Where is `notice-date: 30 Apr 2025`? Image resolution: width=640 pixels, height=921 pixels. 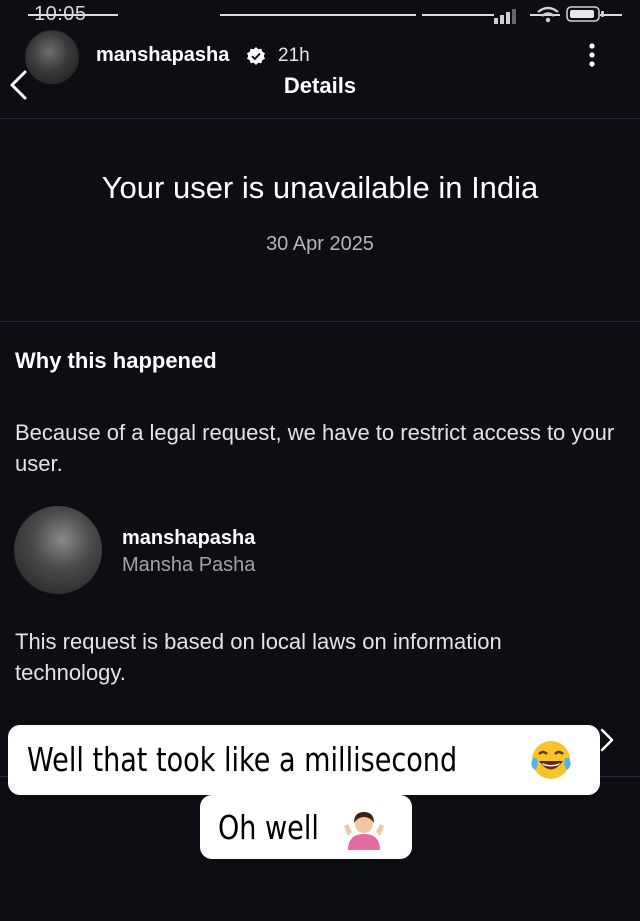
notice-date: 30 Apr 2025 is located at coordinates (320, 244).